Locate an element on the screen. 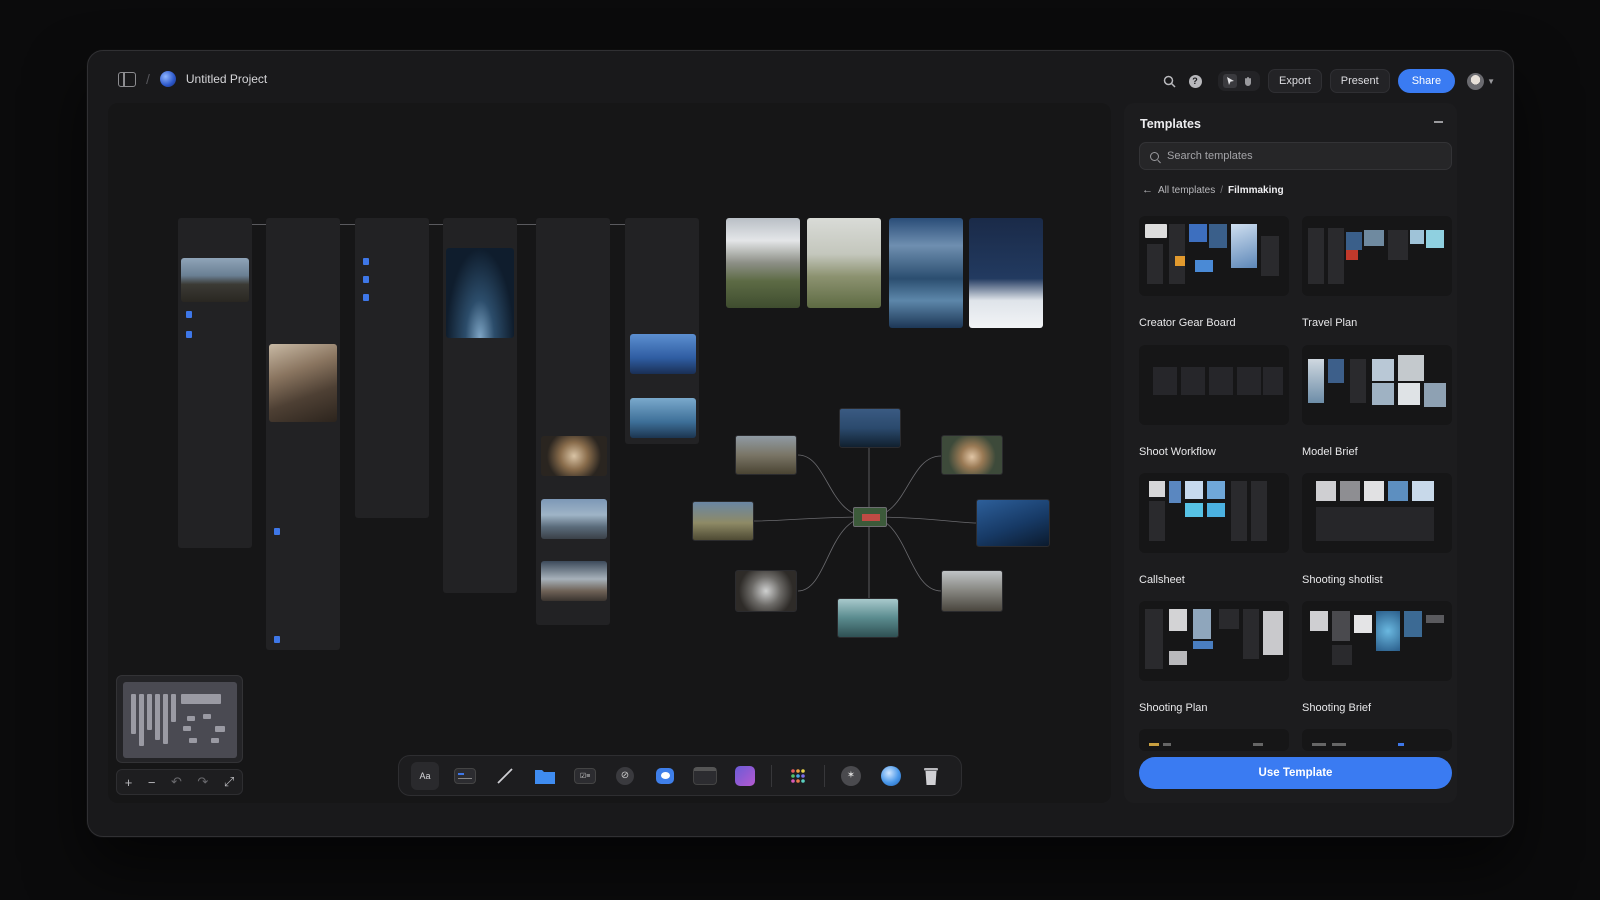 Image resolution: width=1600 pixels, height=900 pixels. mindmap-center-node is located at coordinates (870, 517).